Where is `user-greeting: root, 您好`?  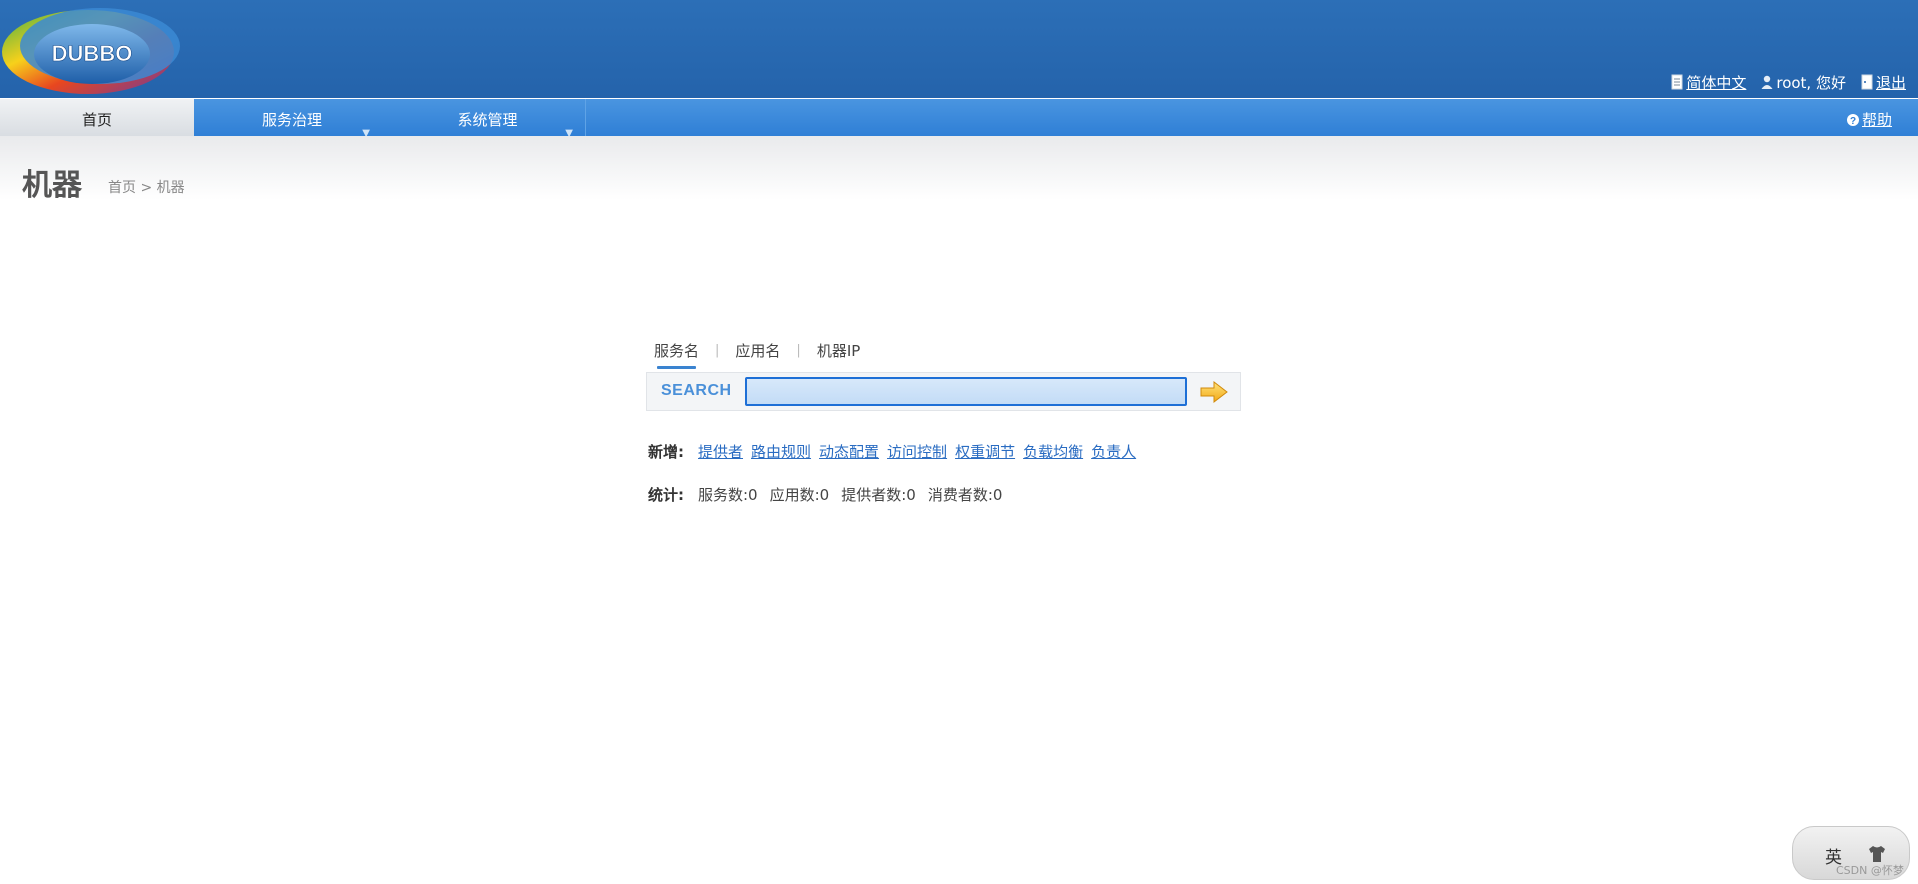 user-greeting: root, 您好 is located at coordinates (1803, 82).